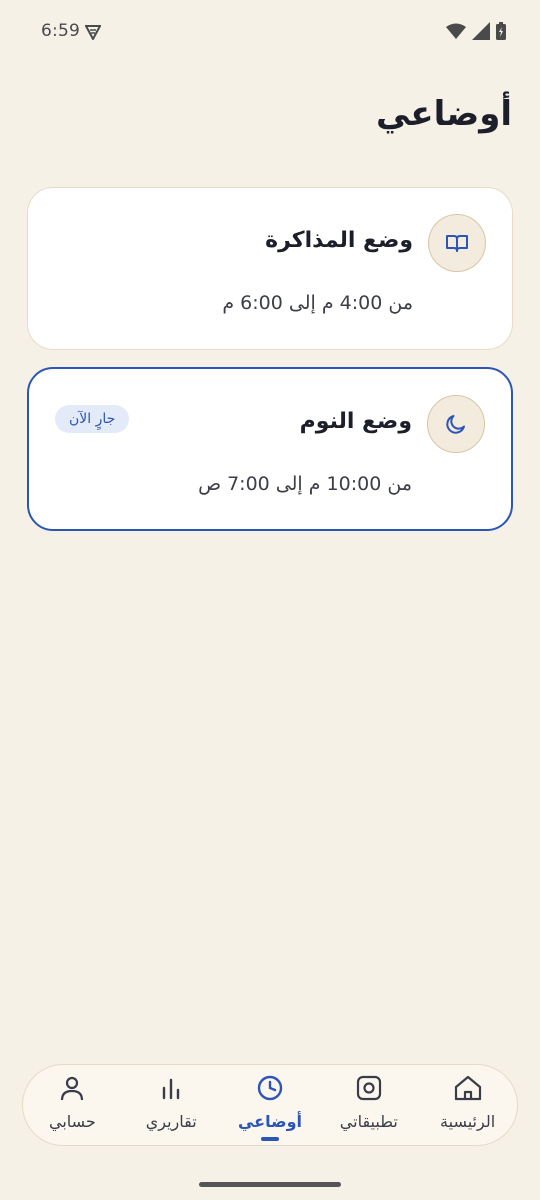 The image size is (540, 1200). I want to click on nav-item-home: الرئيسية, so click(467, 1105).